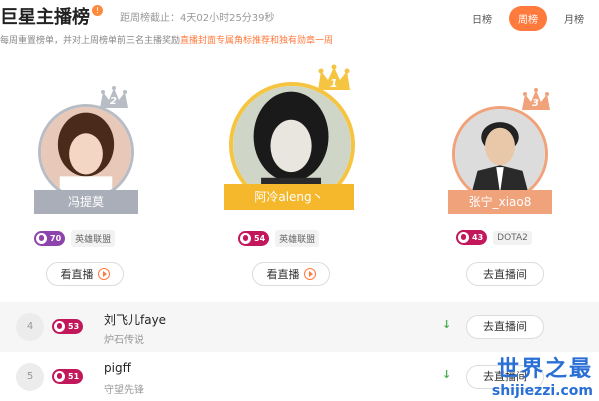 This screenshot has width=599, height=401. Describe the element at coordinates (68, 326) in the screenshot. I see `level-badge: 53` at that location.